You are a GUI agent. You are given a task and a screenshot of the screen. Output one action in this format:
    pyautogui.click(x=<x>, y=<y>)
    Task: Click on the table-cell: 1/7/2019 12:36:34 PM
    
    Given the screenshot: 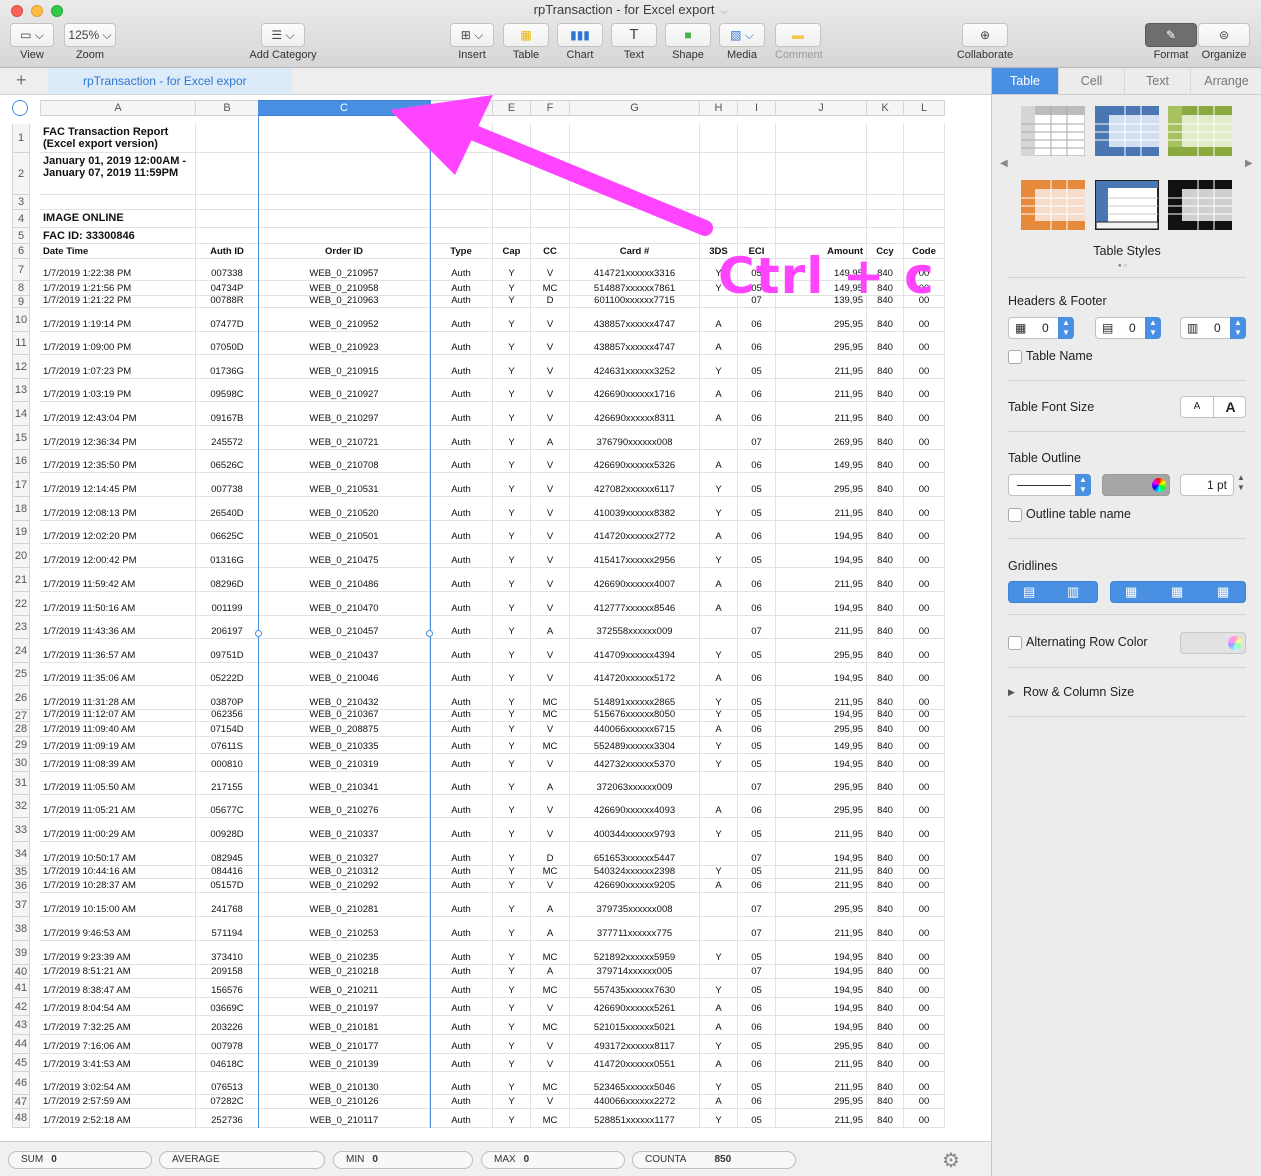 What is the action you would take?
    pyautogui.click(x=118, y=438)
    